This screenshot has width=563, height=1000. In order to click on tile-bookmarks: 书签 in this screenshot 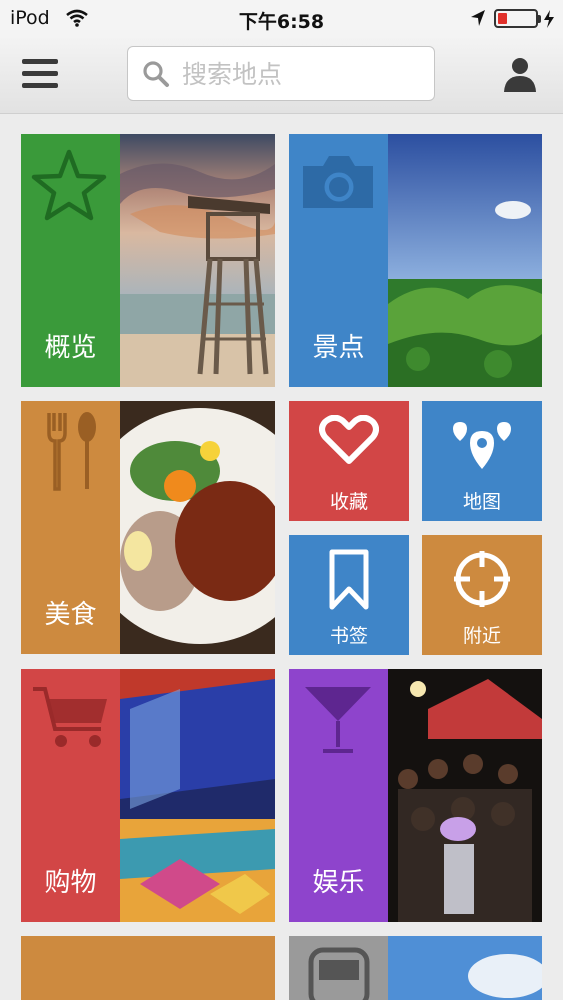, I will do `click(349, 595)`.